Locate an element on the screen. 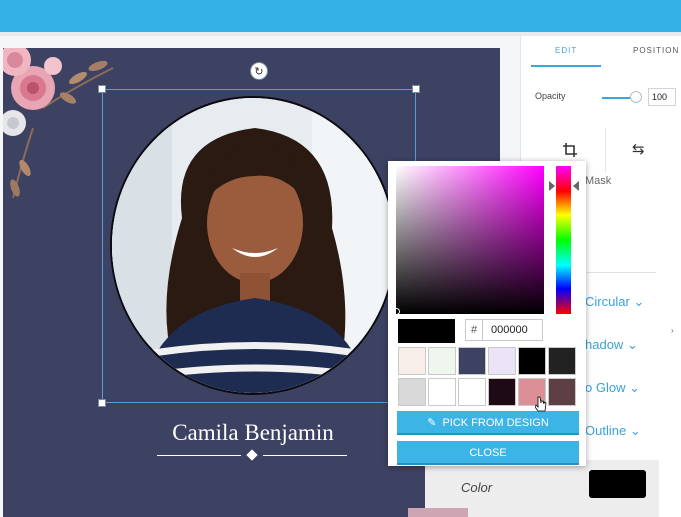 The image size is (681, 517). mask-label: Mask is located at coordinates (598, 181).